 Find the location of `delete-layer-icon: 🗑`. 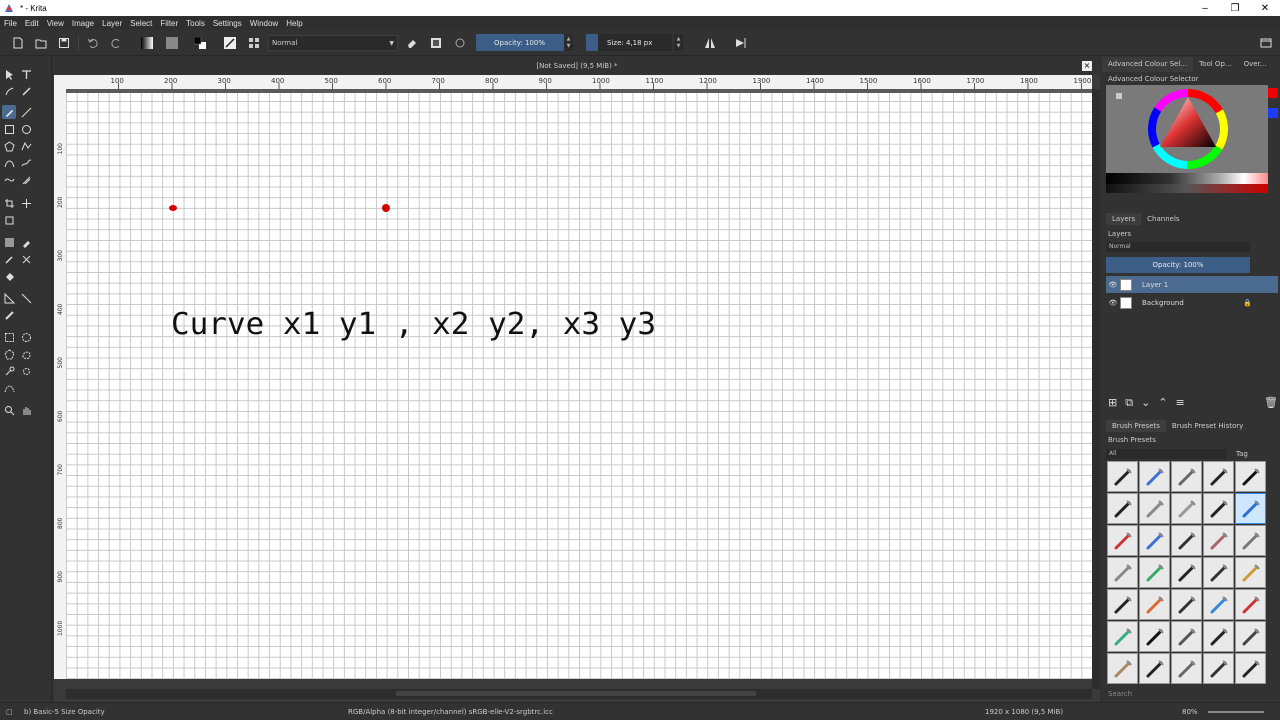

delete-layer-icon: 🗑 is located at coordinates (1271, 402).